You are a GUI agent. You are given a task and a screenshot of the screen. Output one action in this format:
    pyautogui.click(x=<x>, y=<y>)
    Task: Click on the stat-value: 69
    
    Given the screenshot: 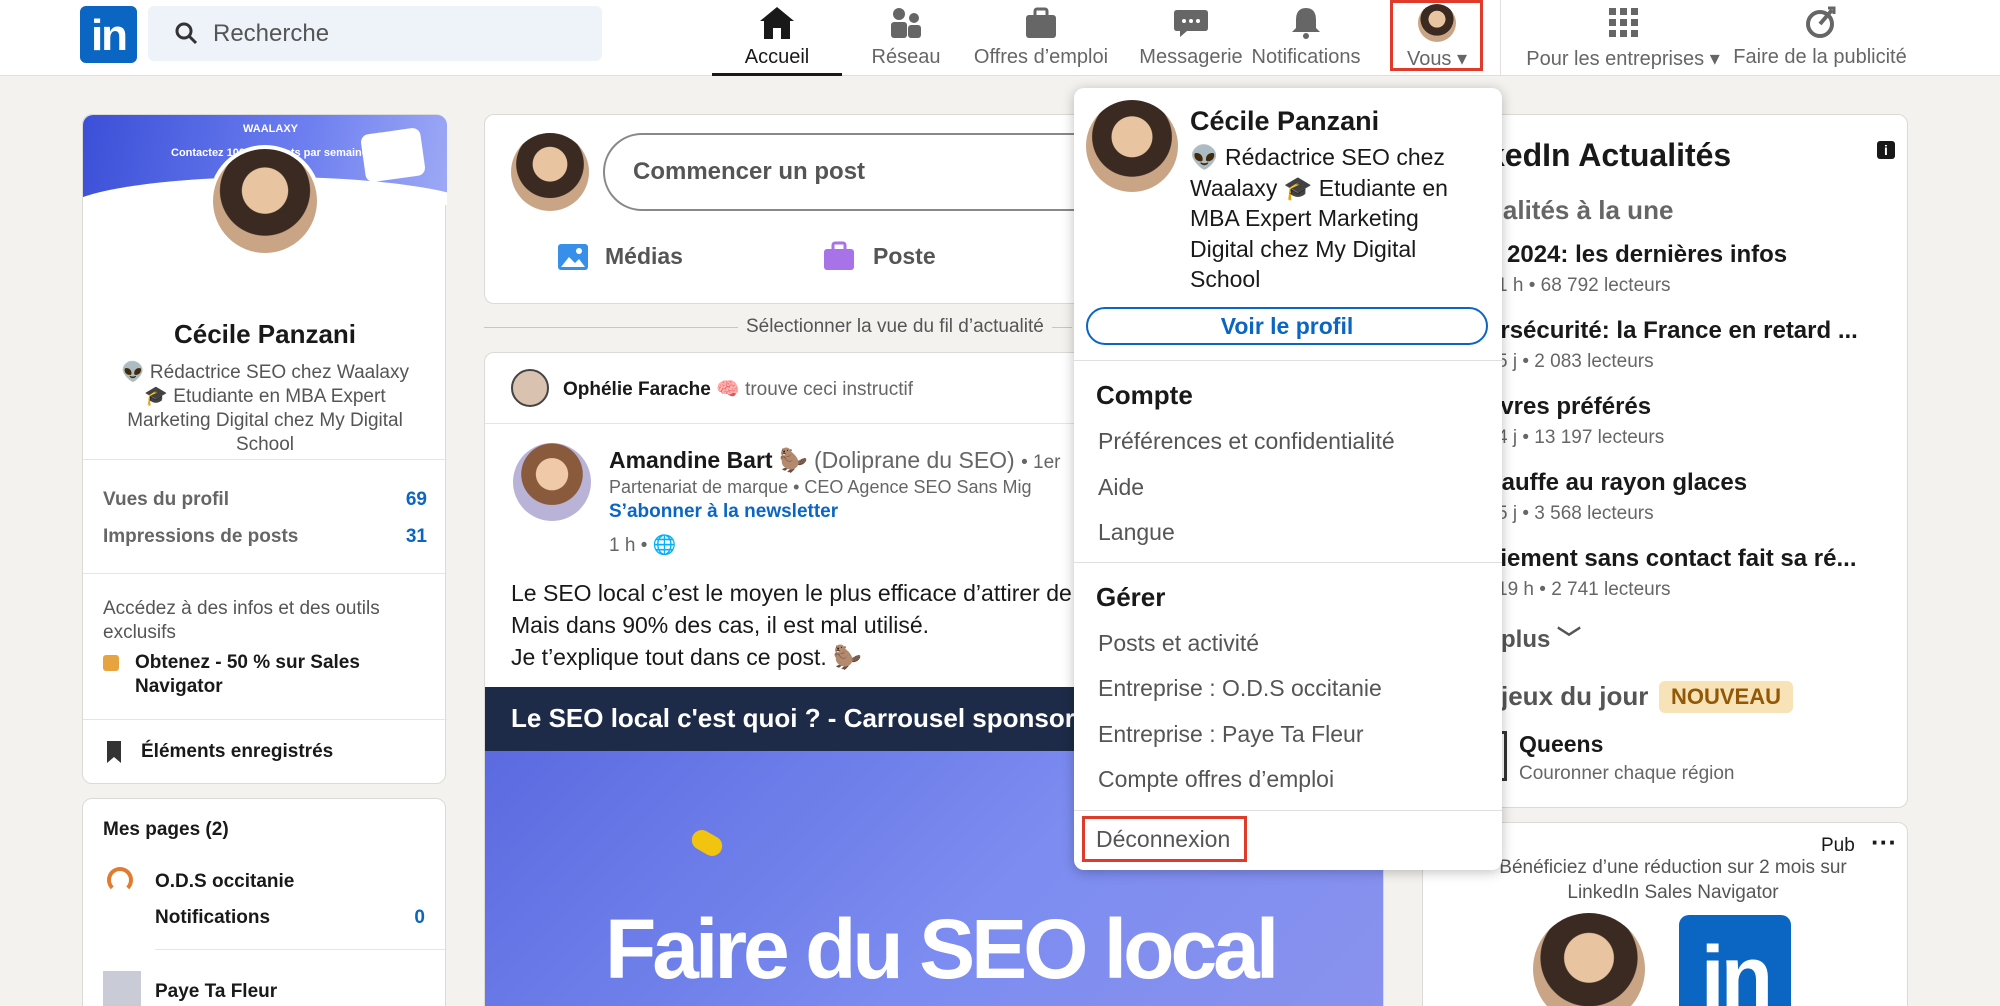 What is the action you would take?
    pyautogui.click(x=416, y=499)
    